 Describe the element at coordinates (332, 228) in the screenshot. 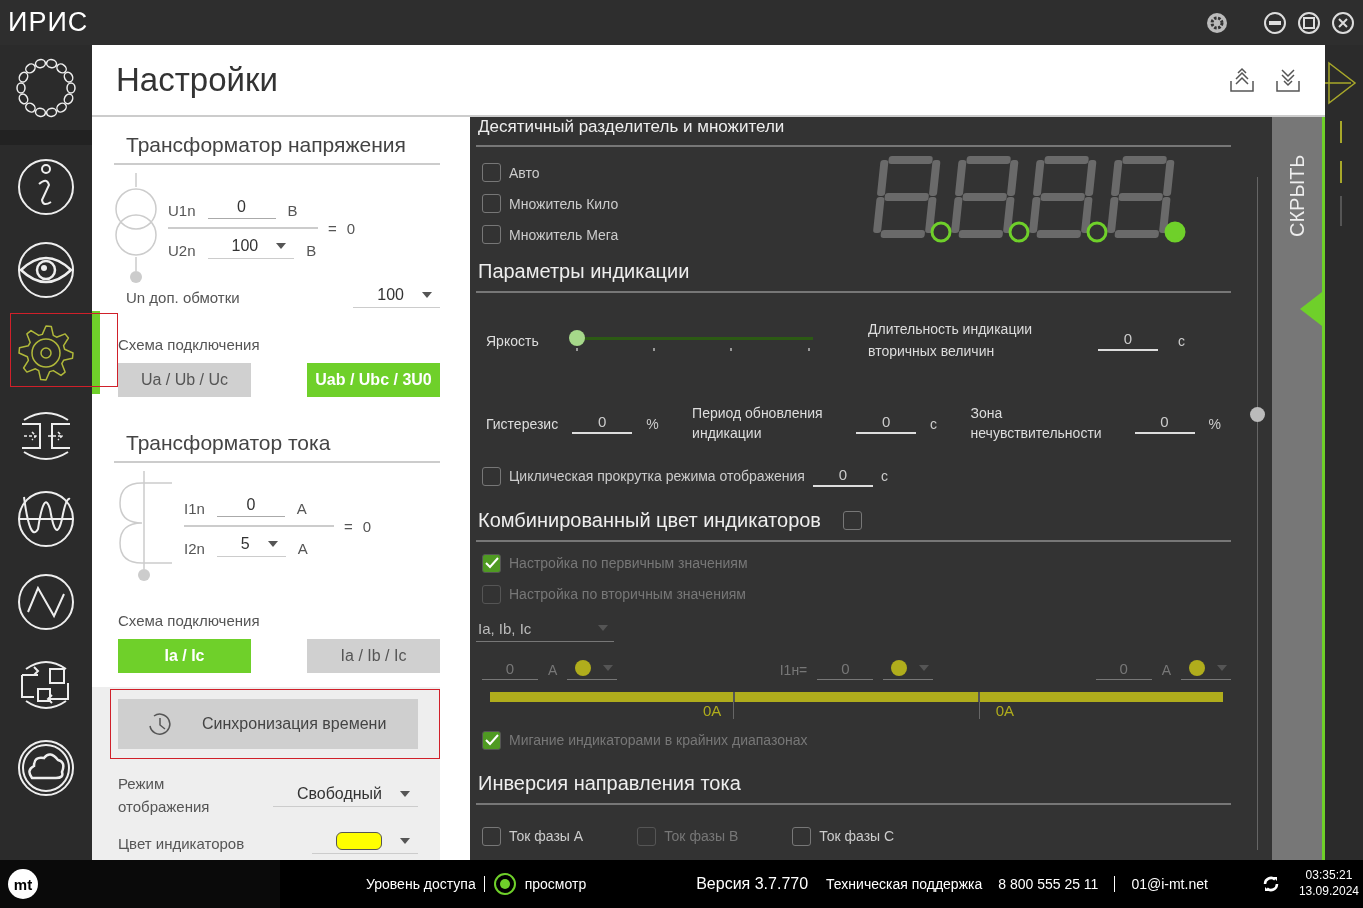

I see `equals-sign: =` at that location.